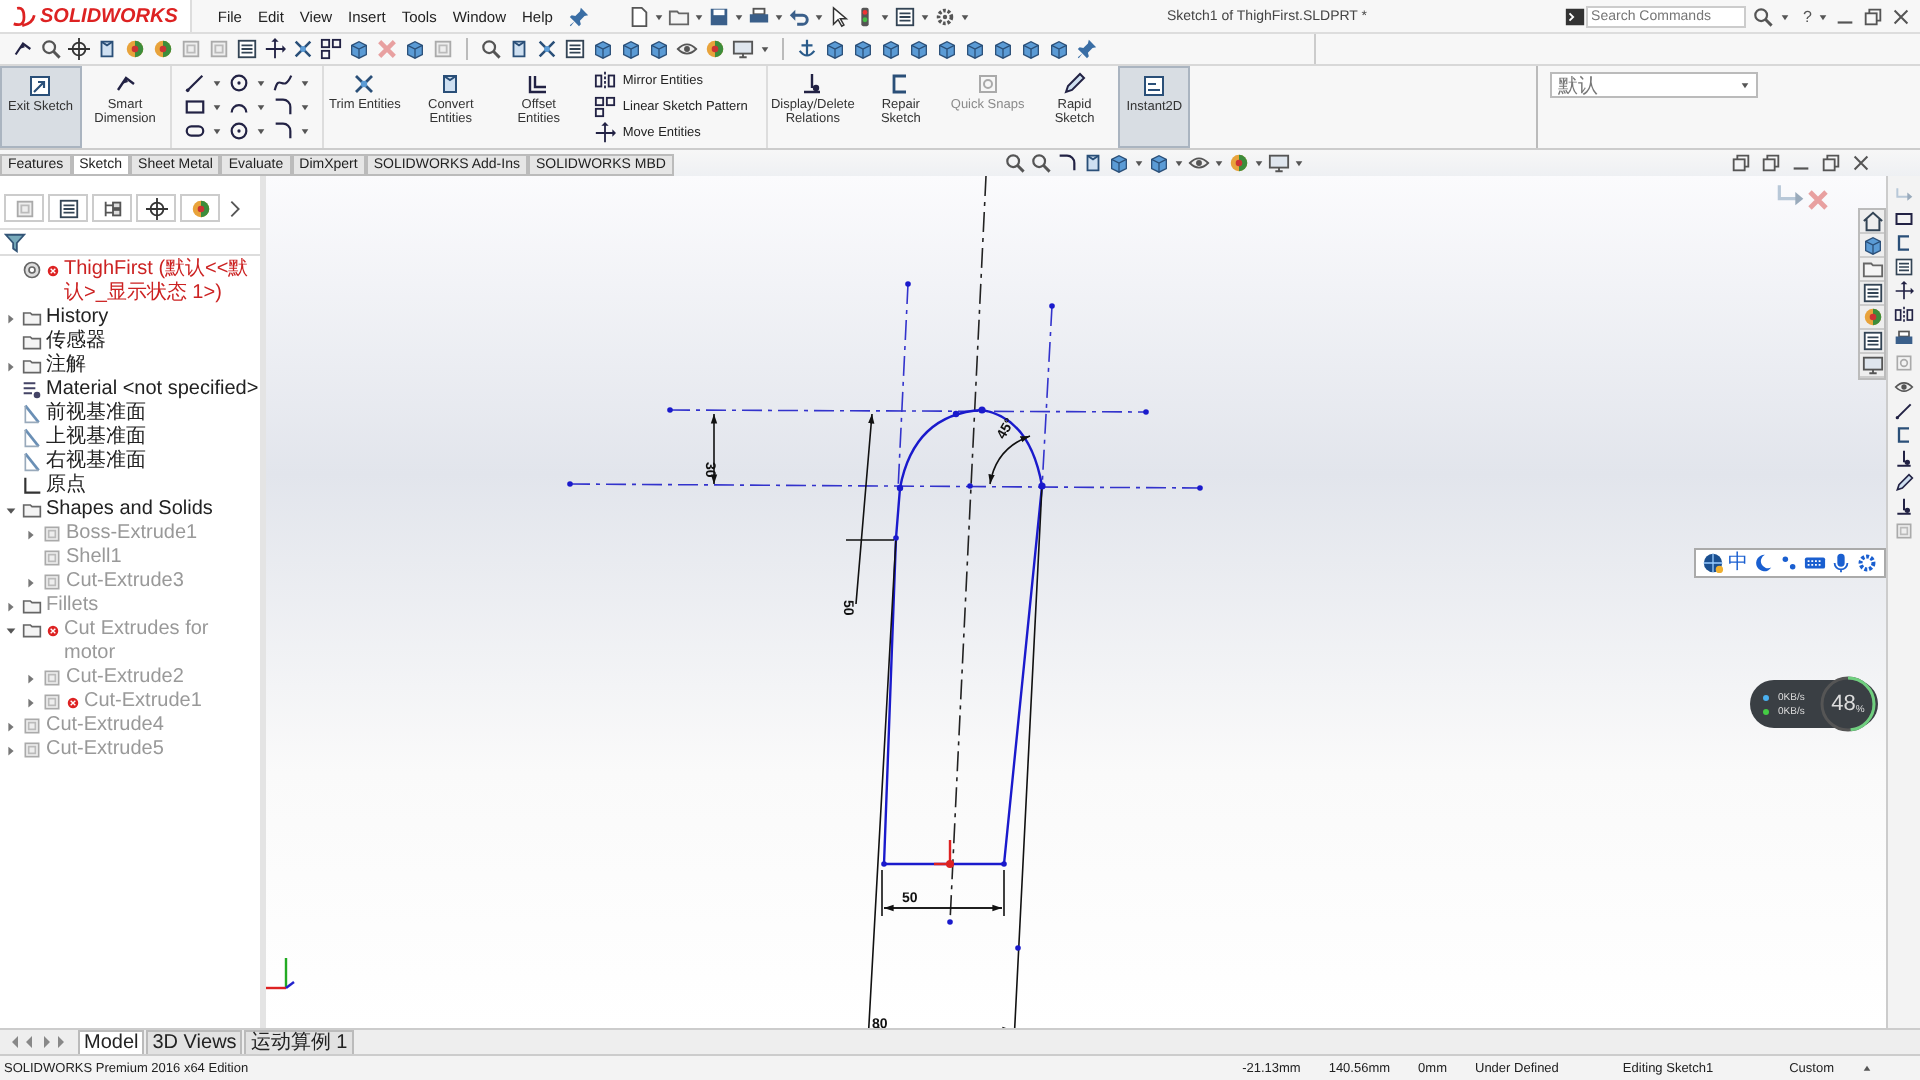  Describe the element at coordinates (194, 131) in the screenshot. I see `slot-icon` at that location.